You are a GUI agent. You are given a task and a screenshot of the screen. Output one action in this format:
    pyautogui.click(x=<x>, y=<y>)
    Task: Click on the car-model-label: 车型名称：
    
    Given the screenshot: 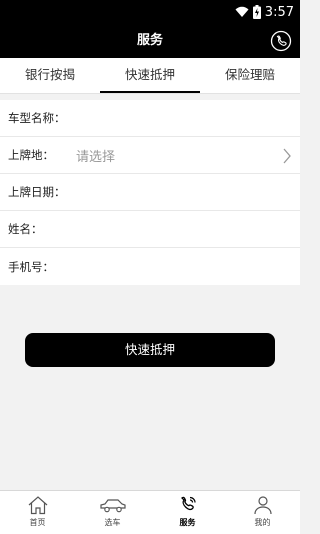 What is the action you would take?
    pyautogui.click(x=37, y=118)
    